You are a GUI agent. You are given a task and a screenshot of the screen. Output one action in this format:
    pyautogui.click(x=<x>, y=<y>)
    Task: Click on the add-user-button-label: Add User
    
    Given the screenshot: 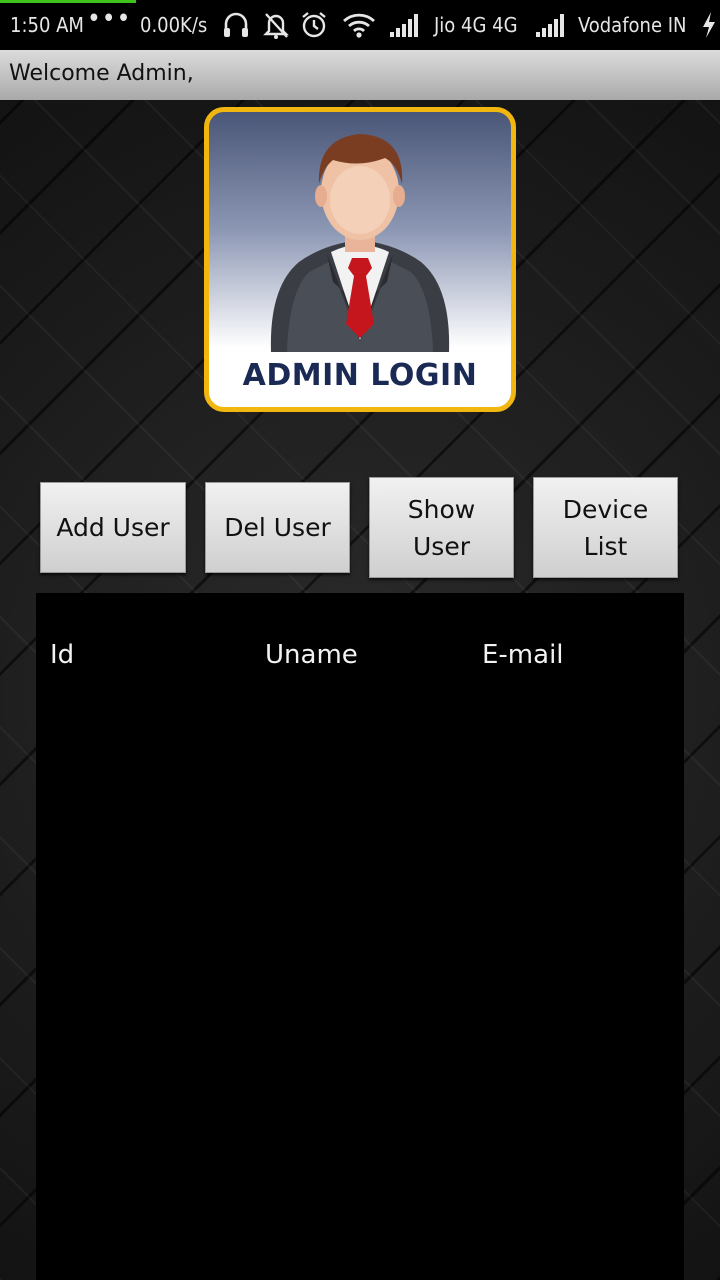 What is the action you would take?
    pyautogui.click(x=113, y=527)
    